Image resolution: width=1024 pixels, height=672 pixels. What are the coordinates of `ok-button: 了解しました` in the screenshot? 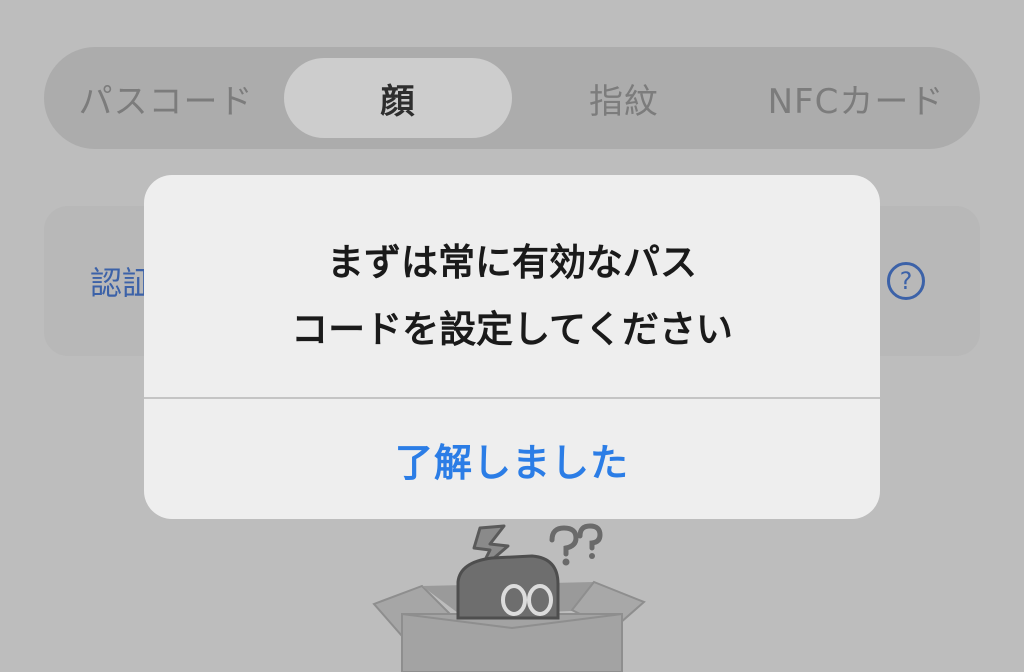 It's located at (512, 459).